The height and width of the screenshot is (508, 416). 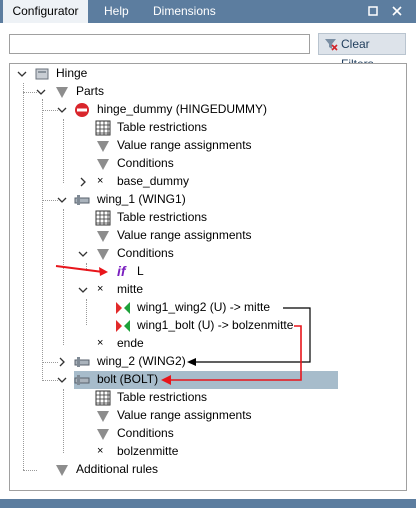 What do you see at coordinates (208, 503) in the screenshot?
I see `status-bar` at bounding box center [208, 503].